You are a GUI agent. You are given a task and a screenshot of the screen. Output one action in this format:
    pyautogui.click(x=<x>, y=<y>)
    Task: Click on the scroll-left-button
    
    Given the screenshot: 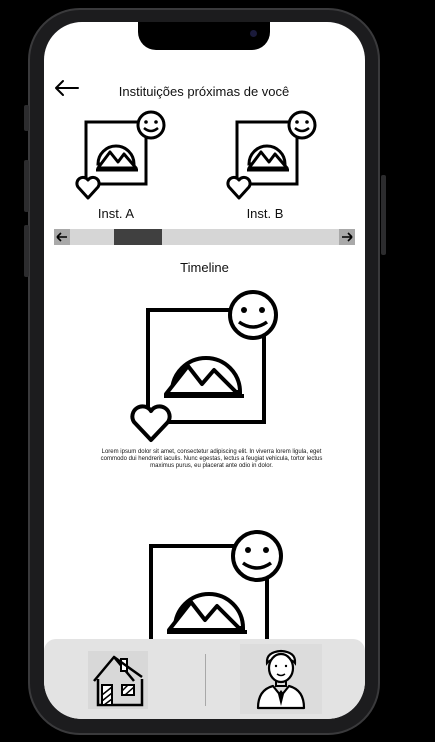 What is the action you would take?
    pyautogui.click(x=62, y=237)
    